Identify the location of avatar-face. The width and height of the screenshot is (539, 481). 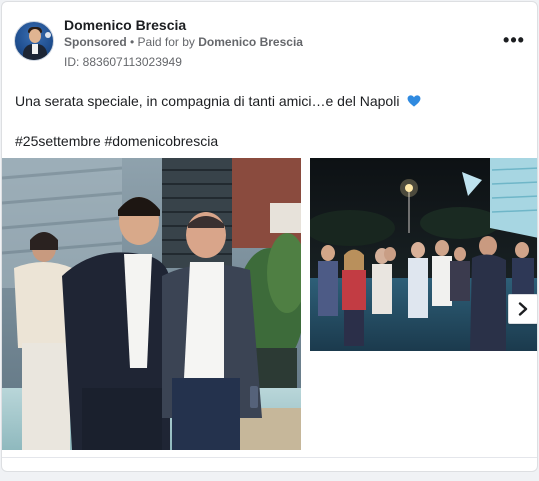
(35, 36).